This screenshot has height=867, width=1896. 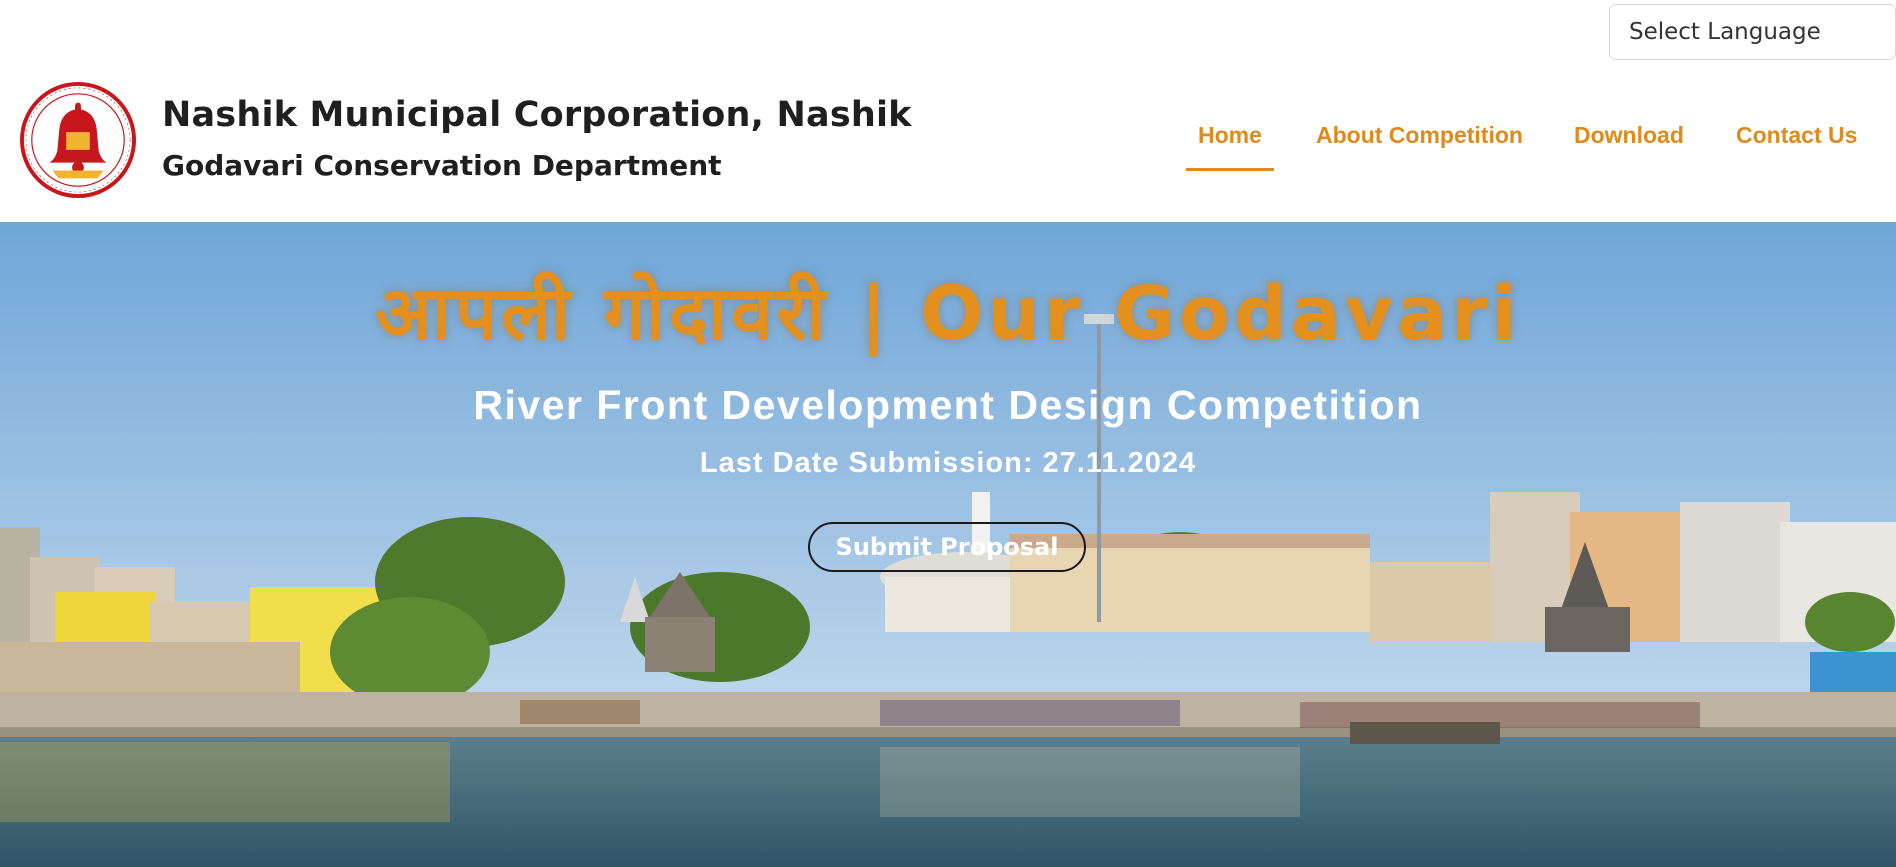 What do you see at coordinates (1752, 32) in the screenshot?
I see `language-select: Select Language` at bounding box center [1752, 32].